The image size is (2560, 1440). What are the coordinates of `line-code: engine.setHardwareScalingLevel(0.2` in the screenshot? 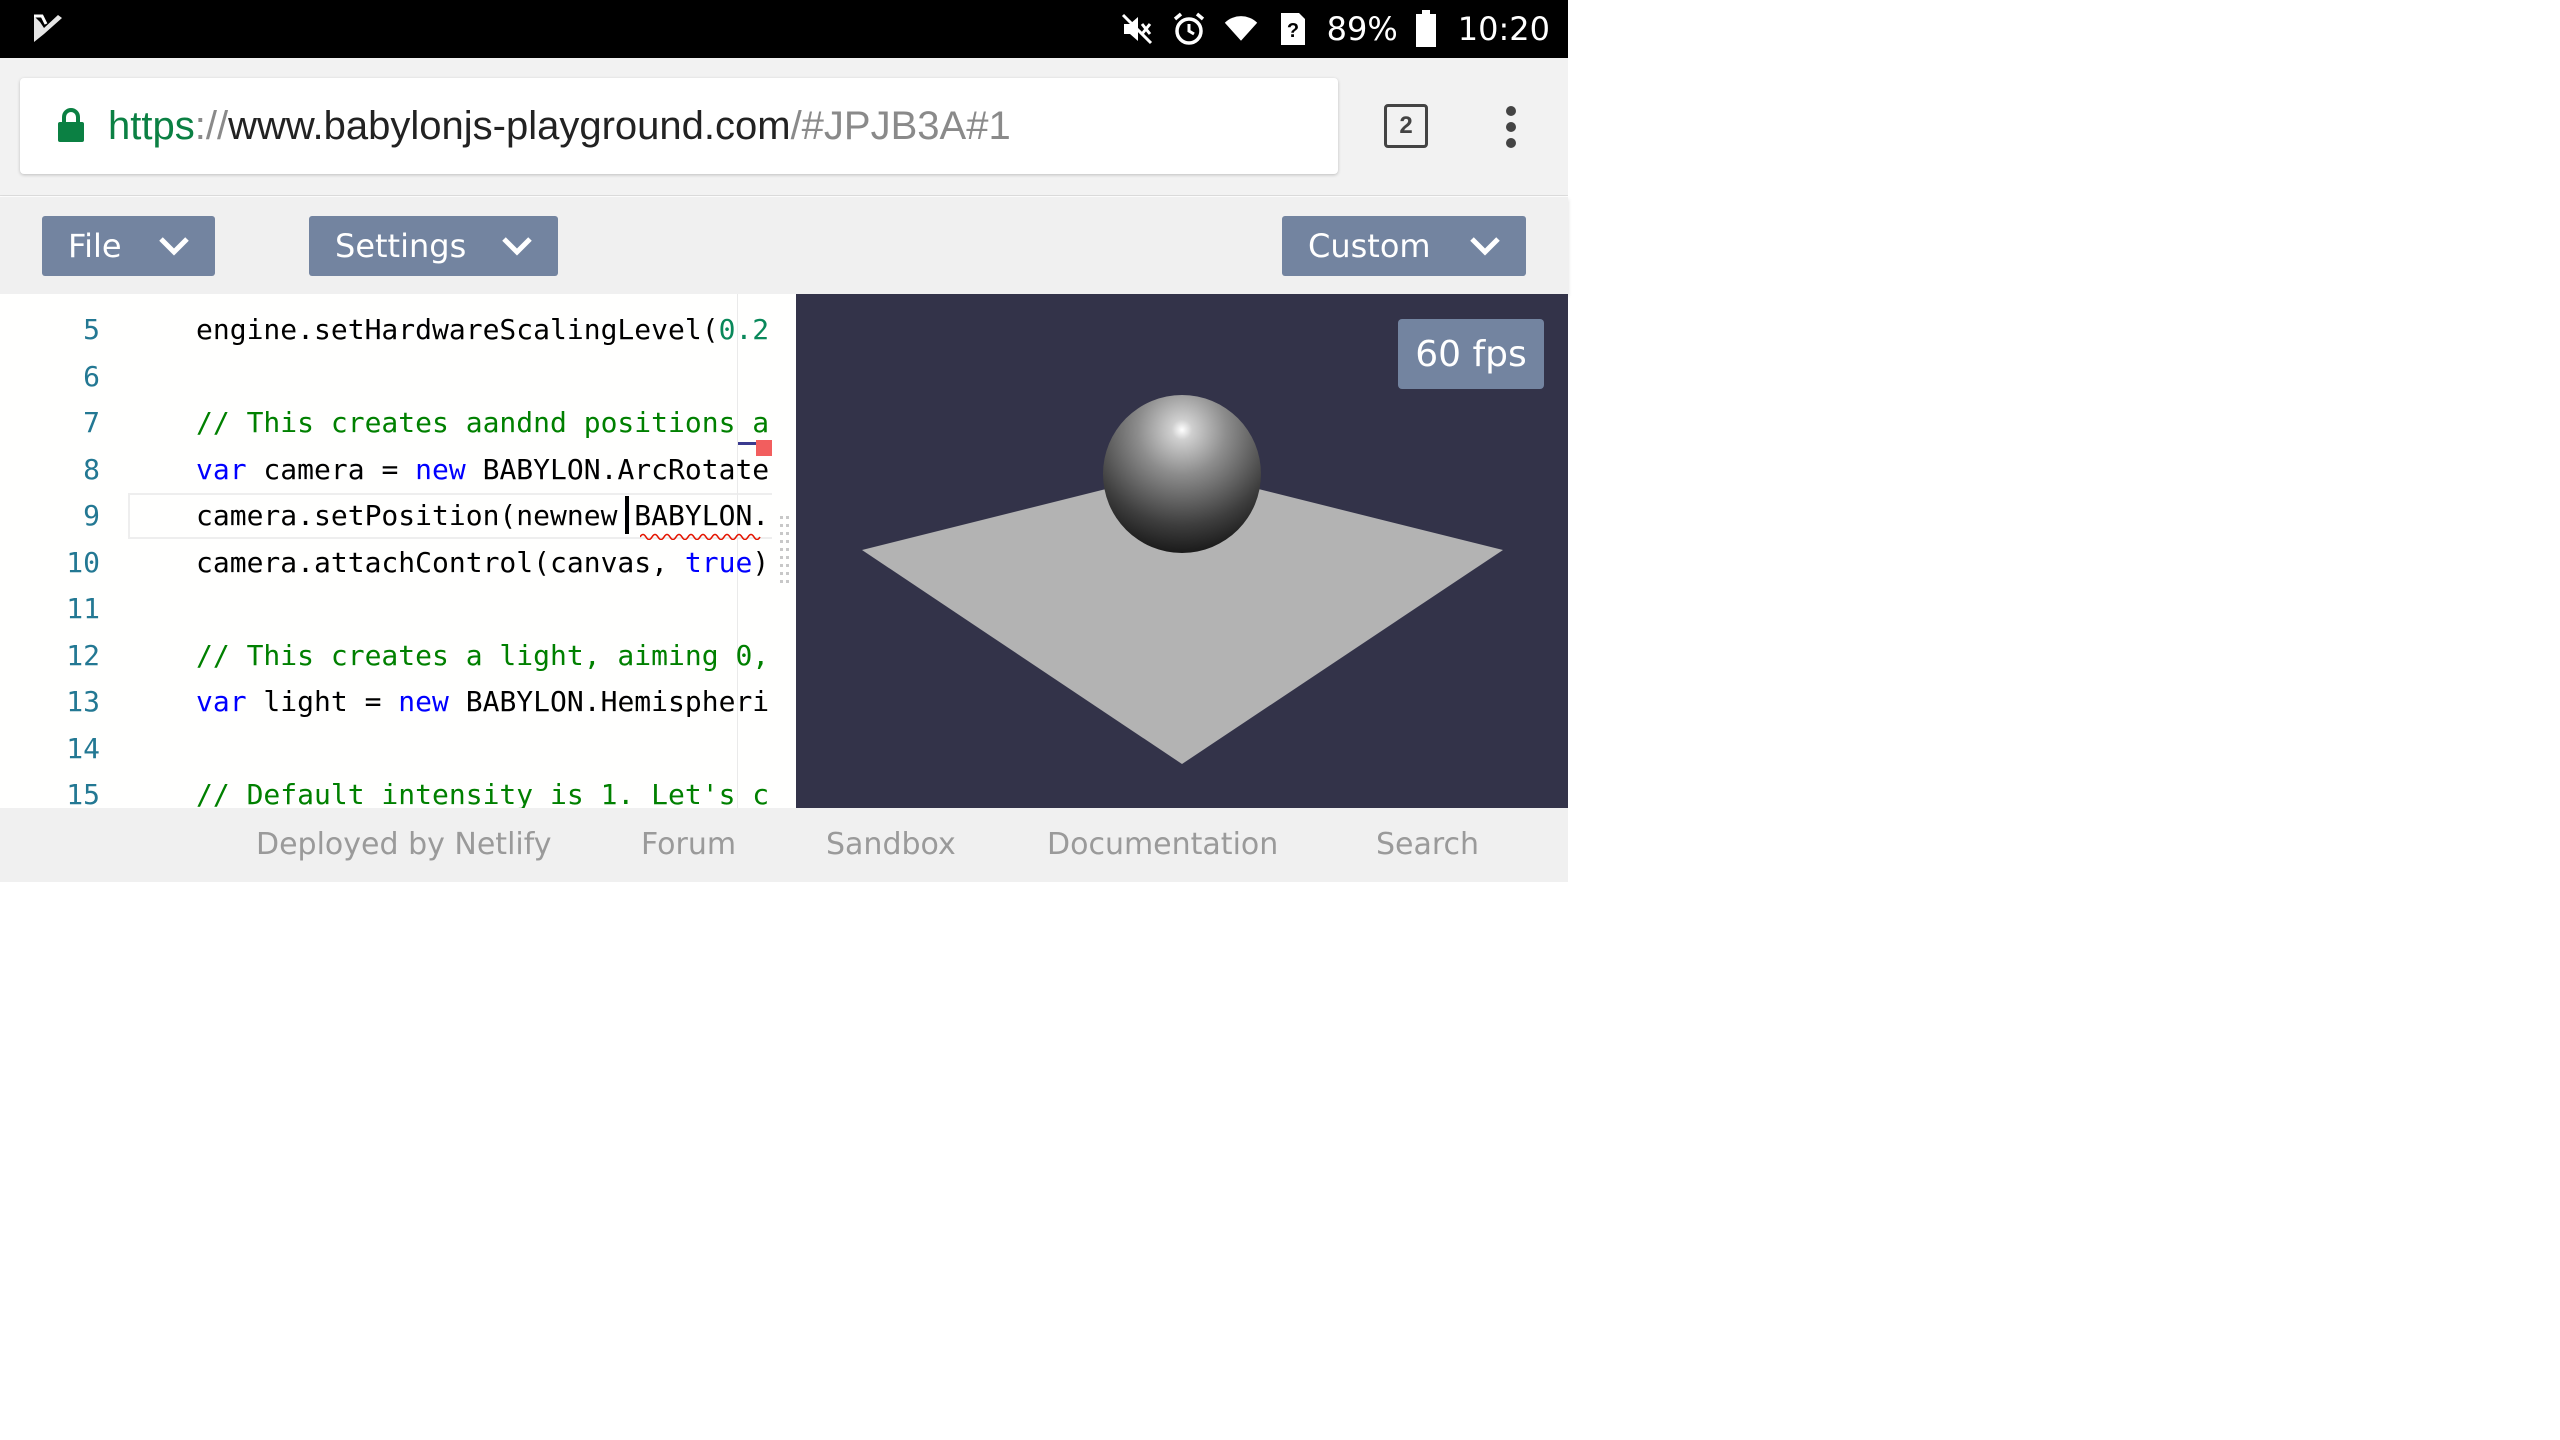 It's located at (482, 330).